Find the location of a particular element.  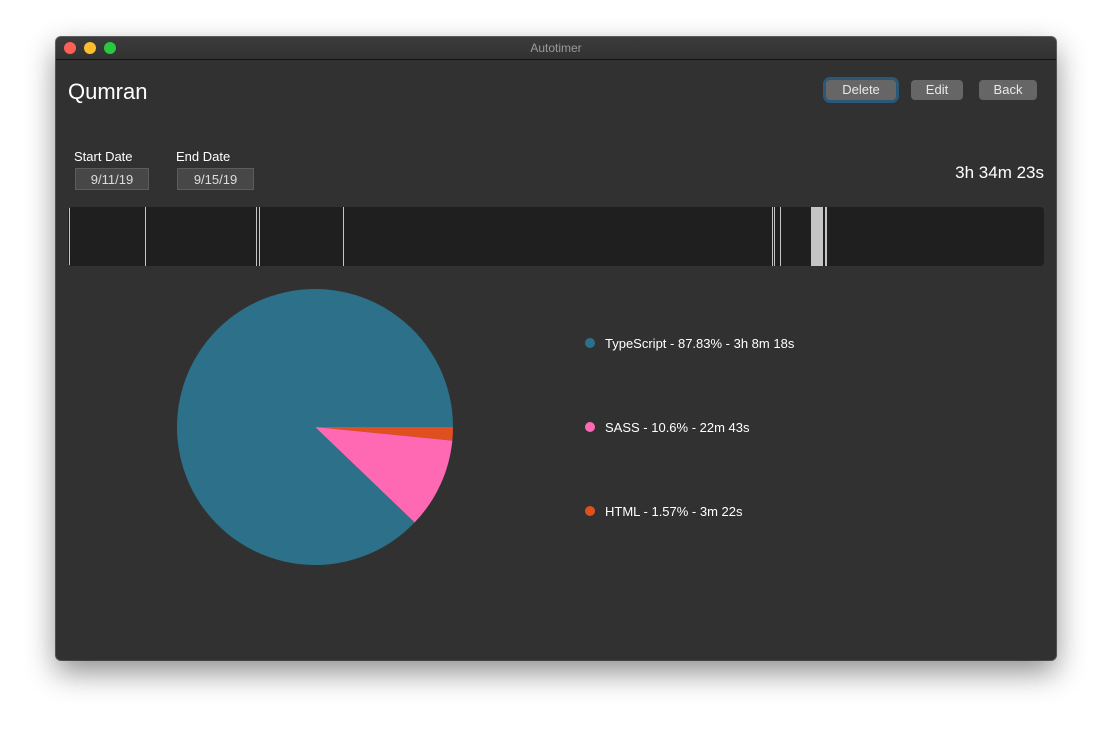

back-button: Back is located at coordinates (1008, 90).